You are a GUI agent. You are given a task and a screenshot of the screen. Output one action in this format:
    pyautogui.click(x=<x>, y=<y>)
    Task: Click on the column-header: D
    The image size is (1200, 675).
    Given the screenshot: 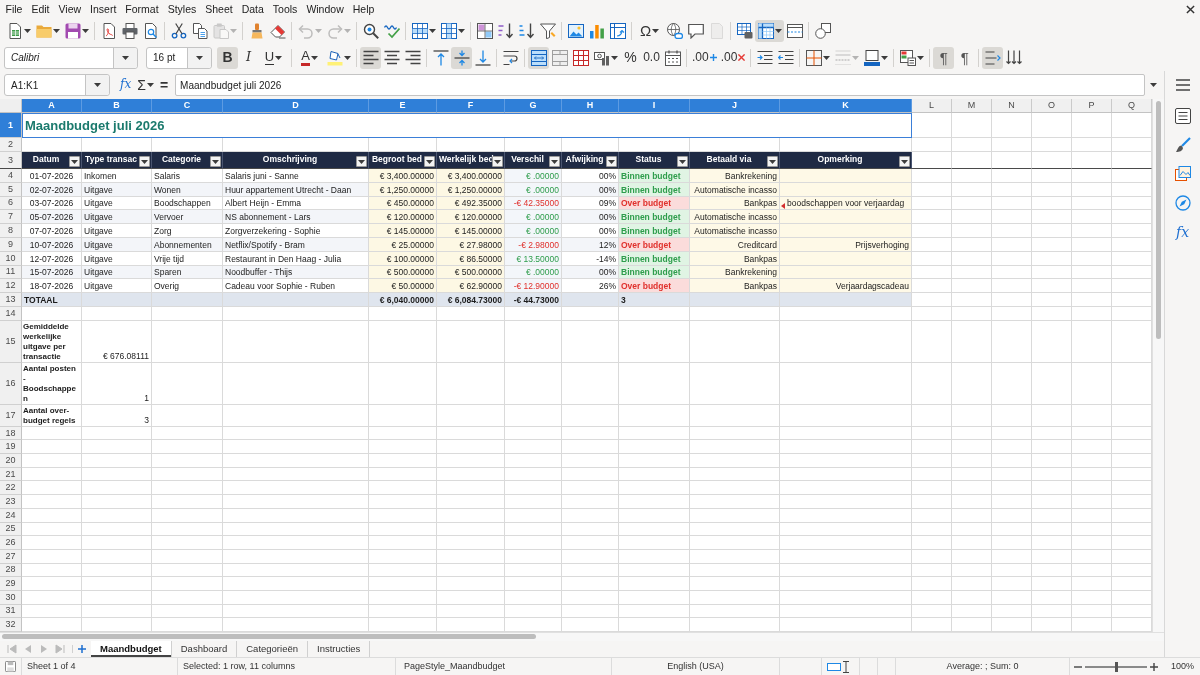 What is the action you would take?
    pyautogui.click(x=296, y=106)
    